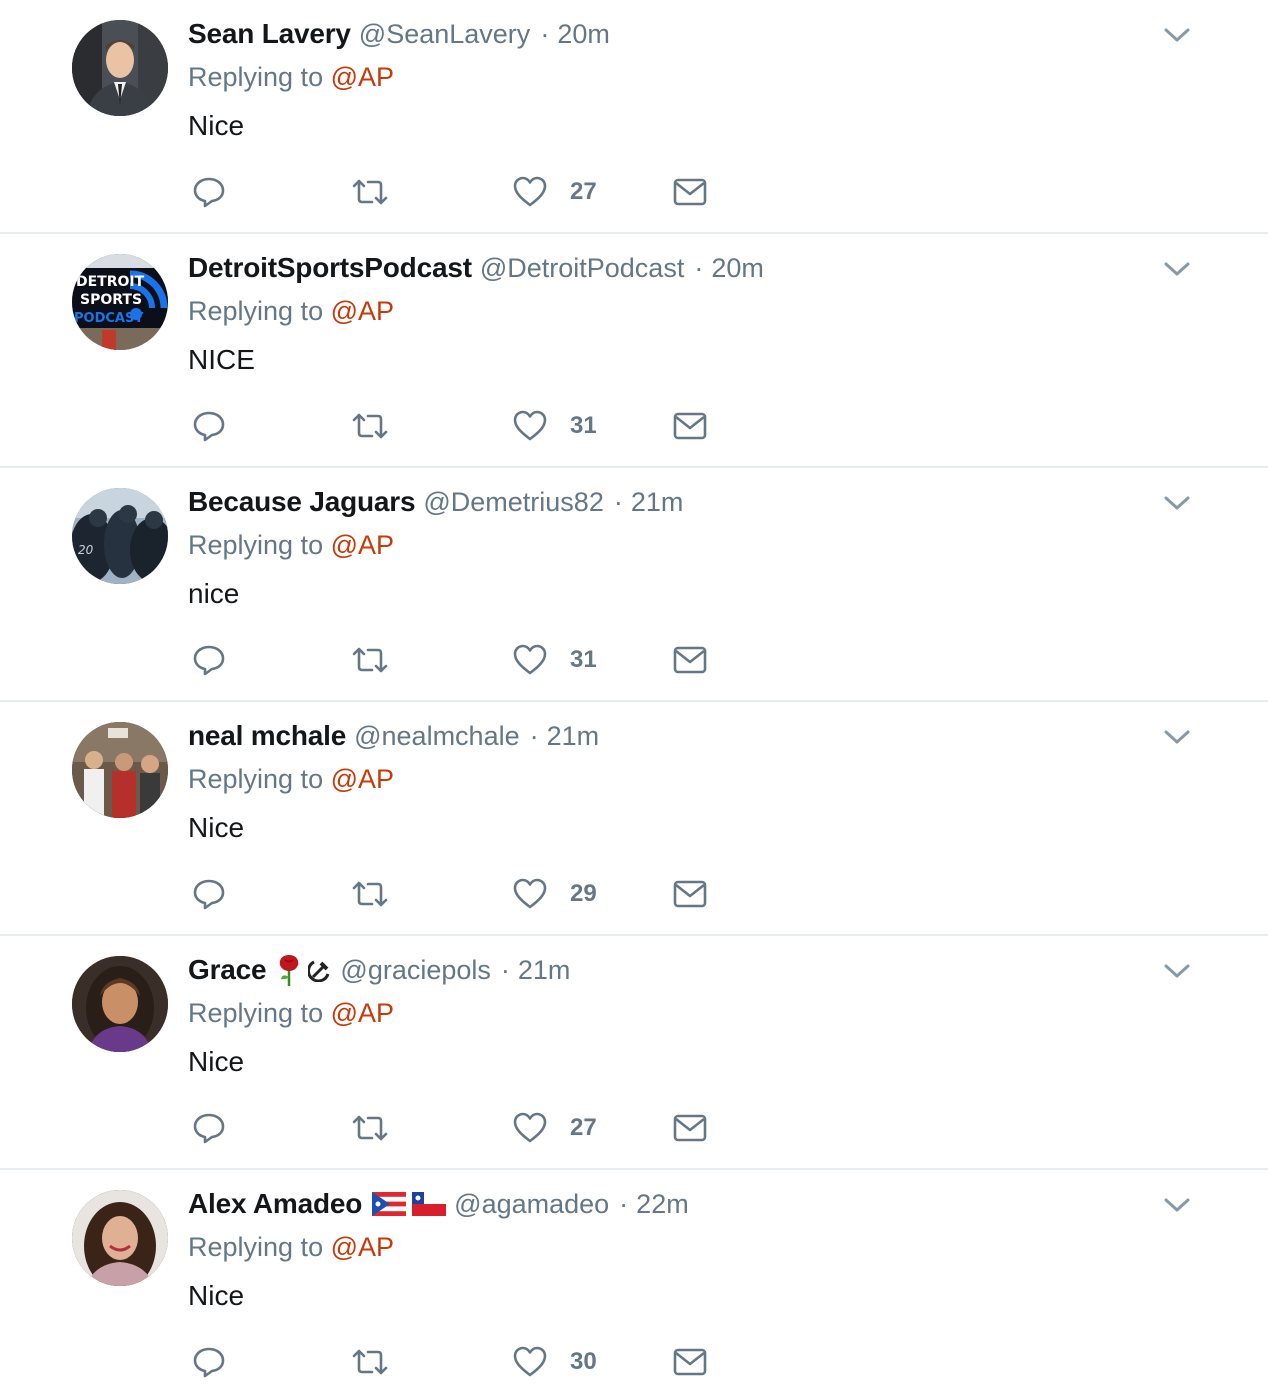  I want to click on display-name: Sean Lavery, so click(269, 34).